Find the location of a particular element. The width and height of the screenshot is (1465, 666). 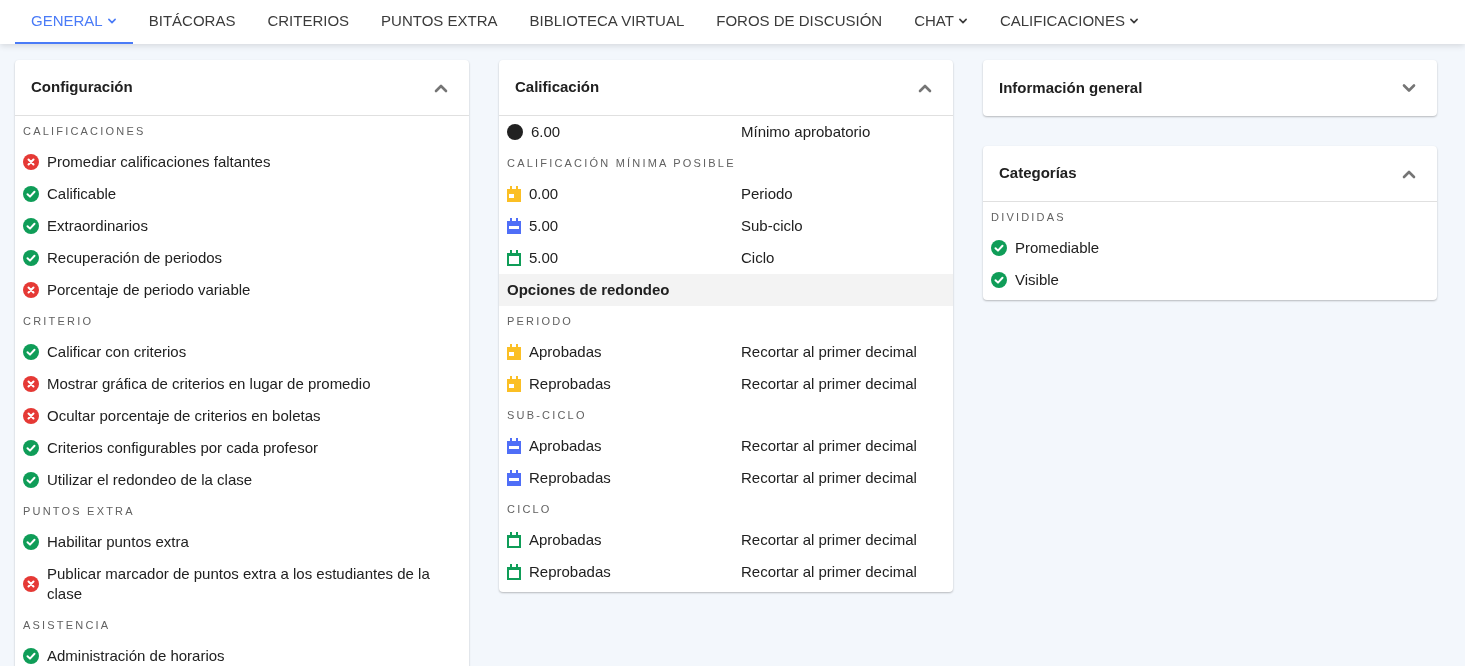

group-heading: Opciones de redondeo is located at coordinates (726, 290).